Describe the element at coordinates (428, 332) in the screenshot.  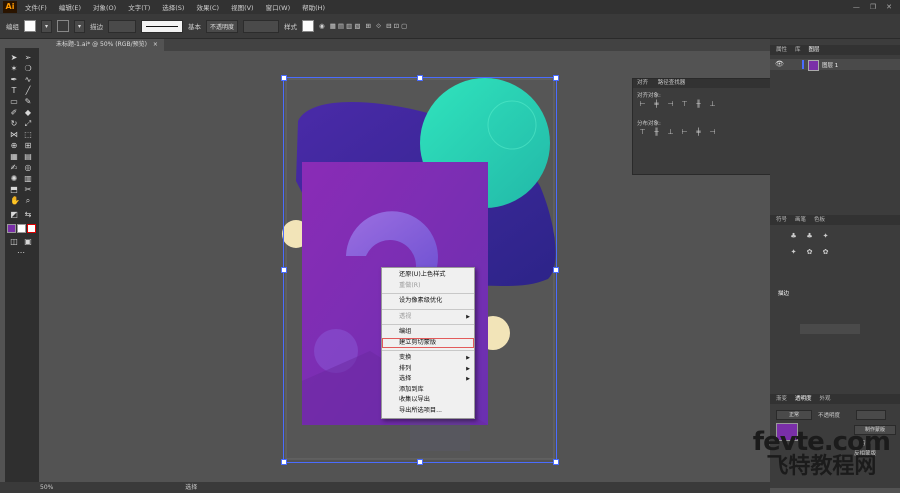
I see `menu-item-group: 编组` at that location.